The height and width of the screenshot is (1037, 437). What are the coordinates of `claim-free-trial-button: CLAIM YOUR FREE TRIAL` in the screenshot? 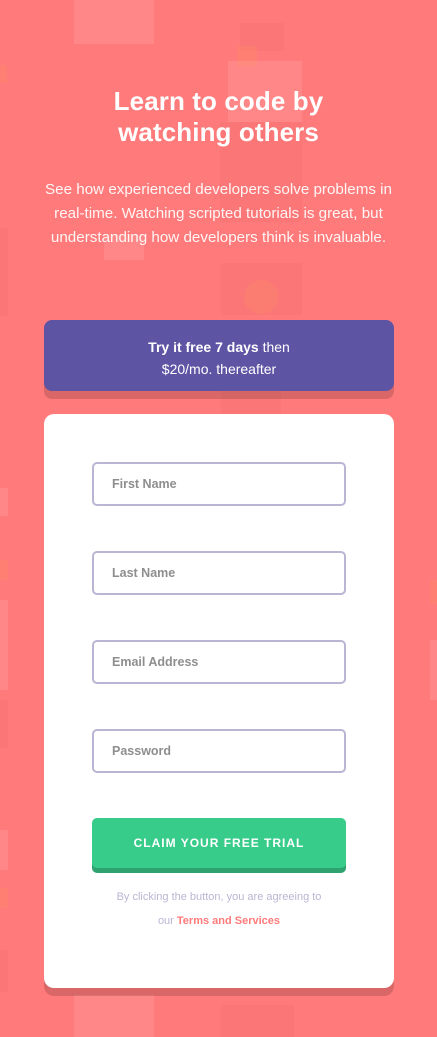 It's located at (219, 843).